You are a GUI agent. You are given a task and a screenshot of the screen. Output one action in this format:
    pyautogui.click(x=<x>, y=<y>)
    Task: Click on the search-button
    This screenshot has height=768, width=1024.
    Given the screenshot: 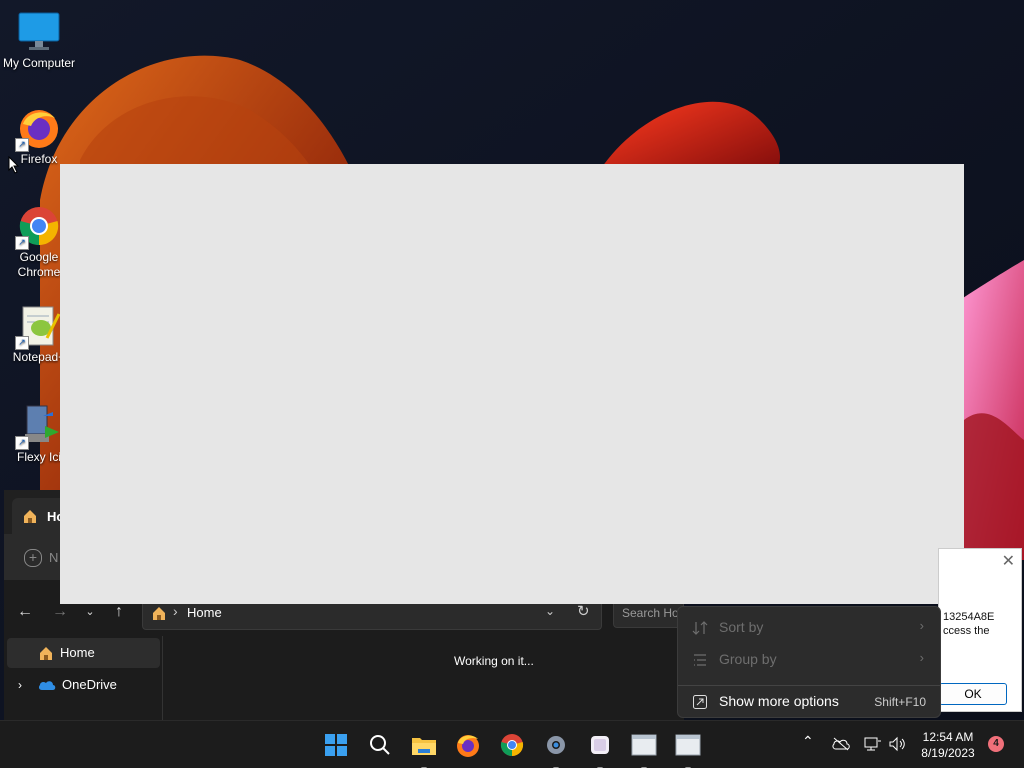 What is the action you would take?
    pyautogui.click(x=380, y=745)
    